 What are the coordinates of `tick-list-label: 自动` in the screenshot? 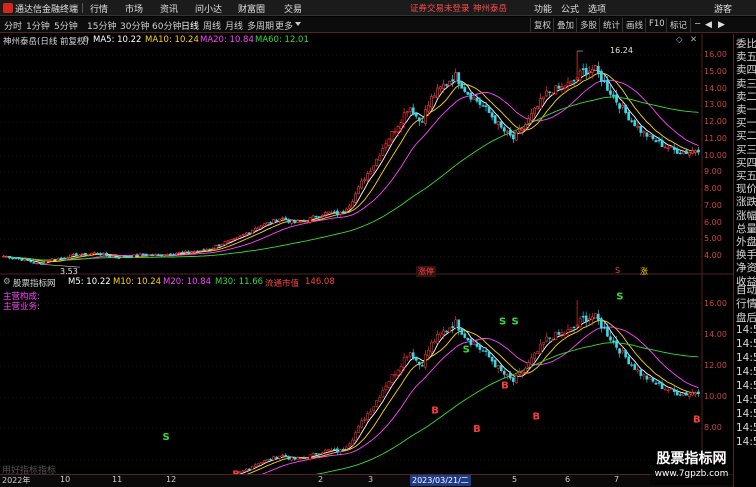 It's located at (746, 289).